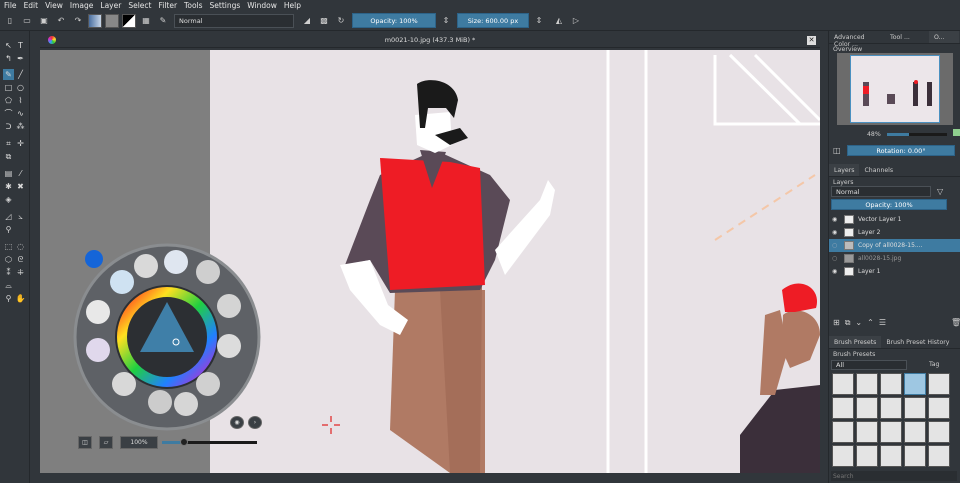 The width and height of the screenshot is (960, 483). I want to click on gradient-swatch, so click(95, 20).